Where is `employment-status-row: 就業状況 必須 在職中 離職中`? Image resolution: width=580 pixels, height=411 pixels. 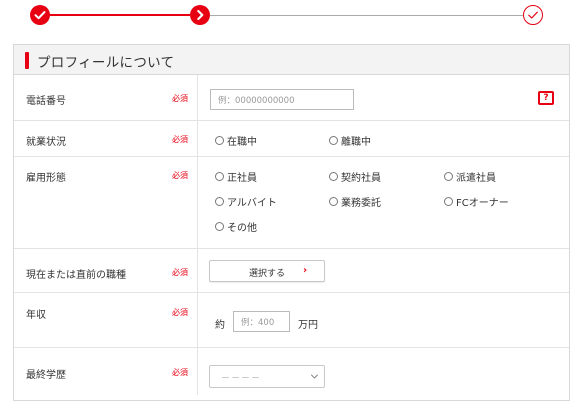
employment-status-row: 就業状況 必須 在職中 離職中 is located at coordinates (291, 139).